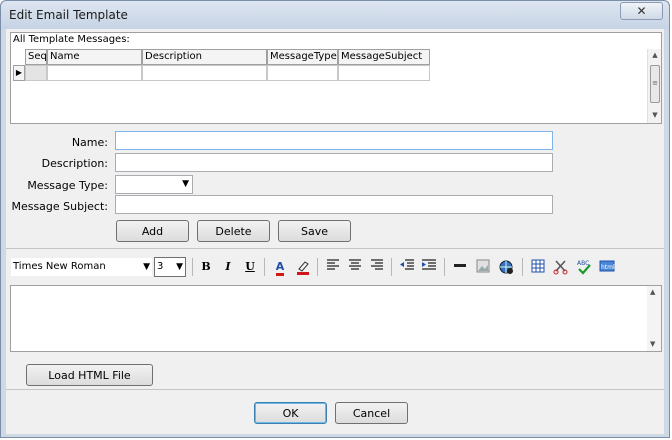  I want to click on editor-scroll-up-icon: ▲, so click(652, 292).